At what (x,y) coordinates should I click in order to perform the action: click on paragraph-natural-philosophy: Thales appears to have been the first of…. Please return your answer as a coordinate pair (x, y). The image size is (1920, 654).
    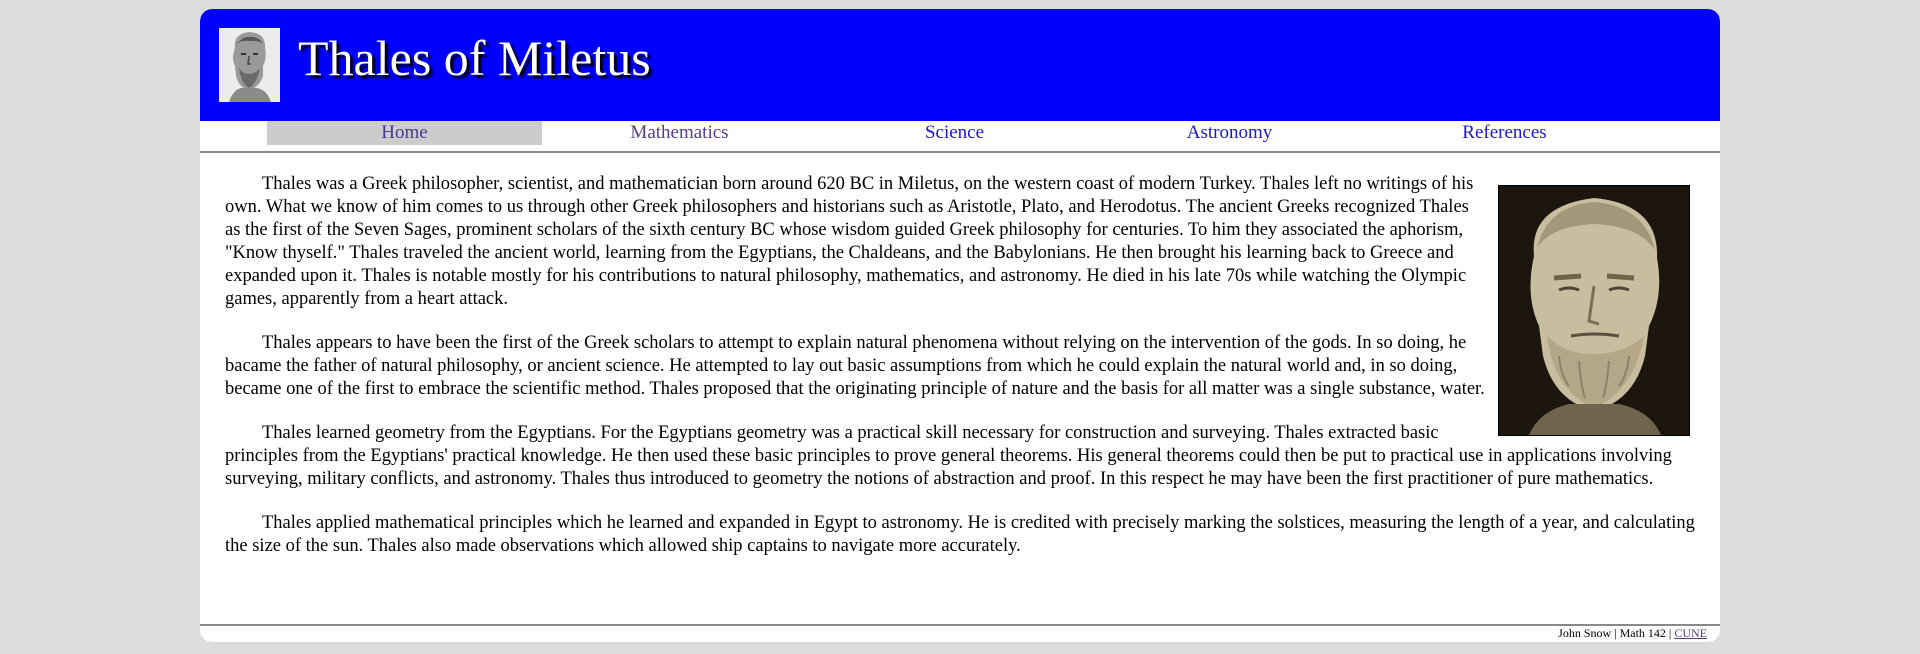
    Looking at the image, I should click on (855, 366).